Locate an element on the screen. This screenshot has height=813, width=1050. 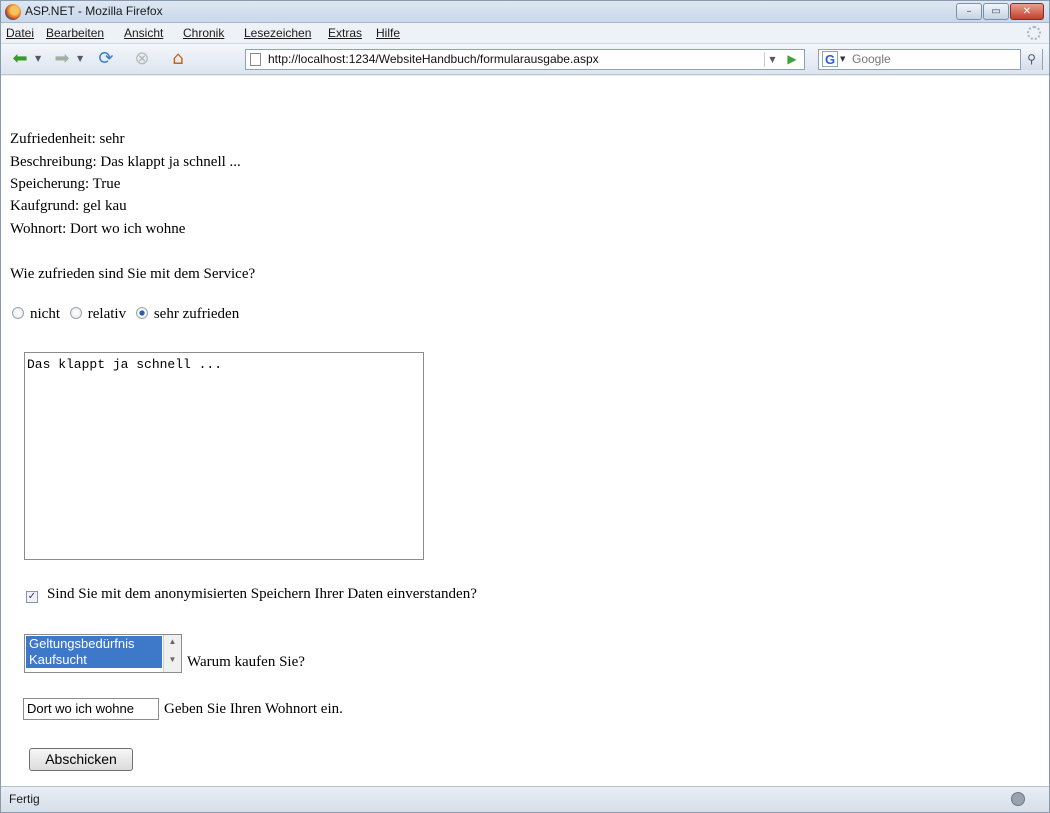
summary-speicherung: Speicherung: True is located at coordinates (65, 184).